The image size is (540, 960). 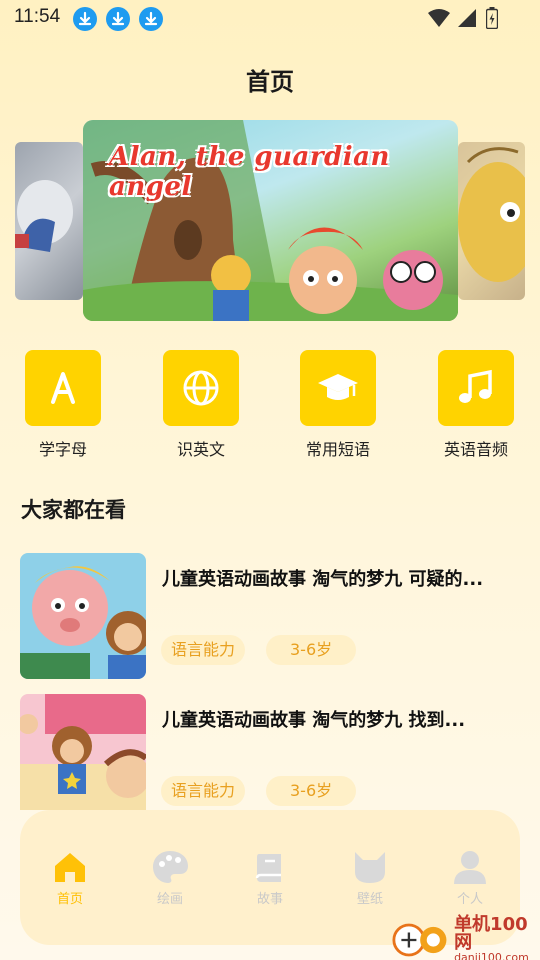 What do you see at coordinates (419, 939) in the screenshot?
I see `watermark-logo-icon` at bounding box center [419, 939].